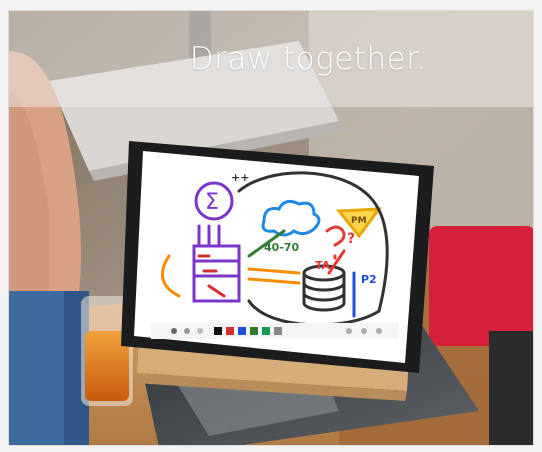  Describe the element at coordinates (242, 331) in the screenshot. I see `palette-swatch-blue` at that location.